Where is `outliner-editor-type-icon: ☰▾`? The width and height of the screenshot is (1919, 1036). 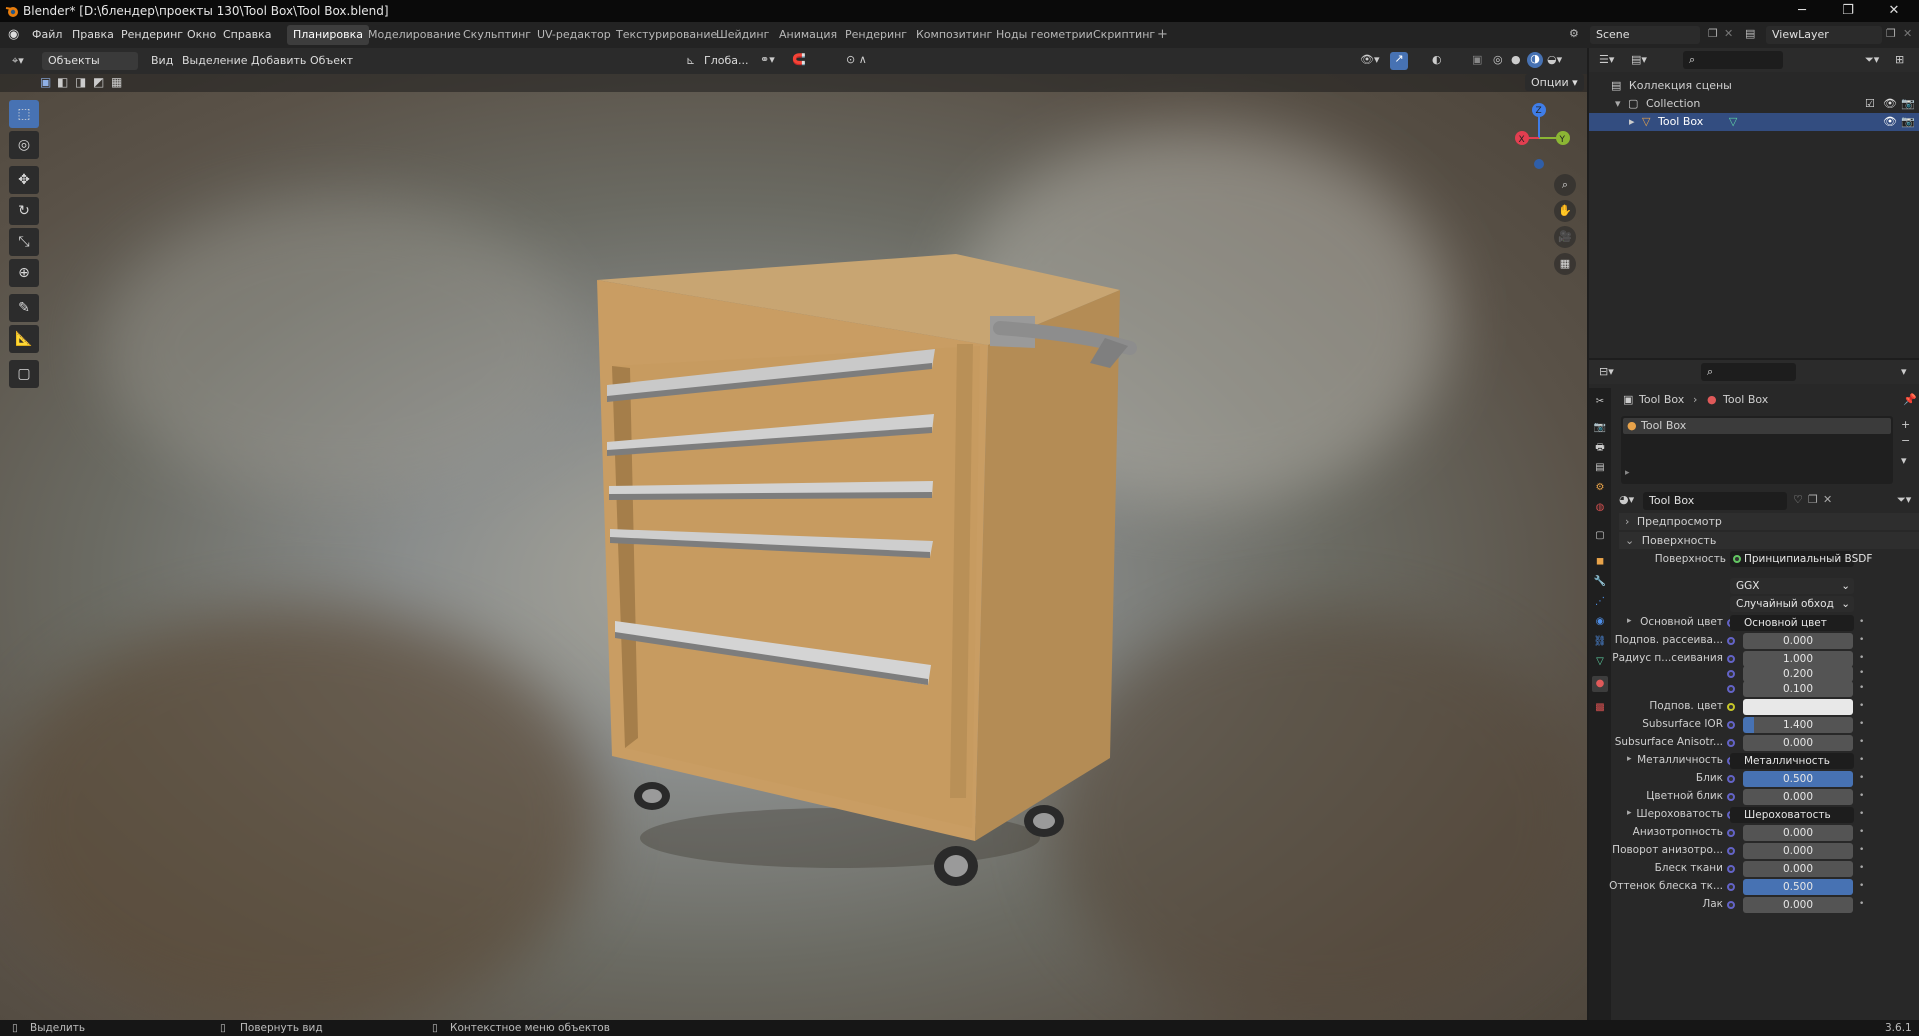 outliner-editor-type-icon: ☰▾ is located at coordinates (1606, 59).